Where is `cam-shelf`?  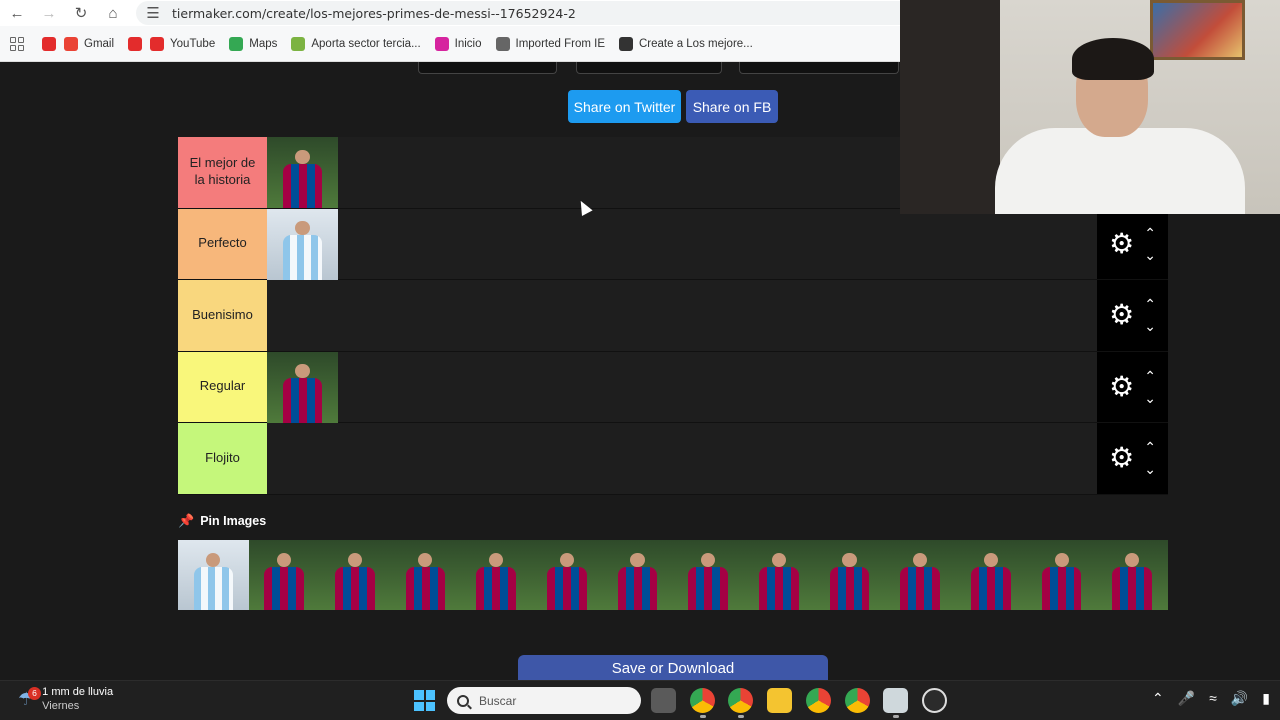 cam-shelf is located at coordinates (950, 107).